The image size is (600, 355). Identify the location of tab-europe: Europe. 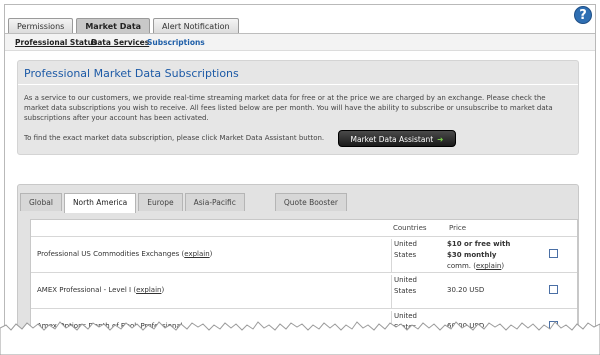
(160, 202).